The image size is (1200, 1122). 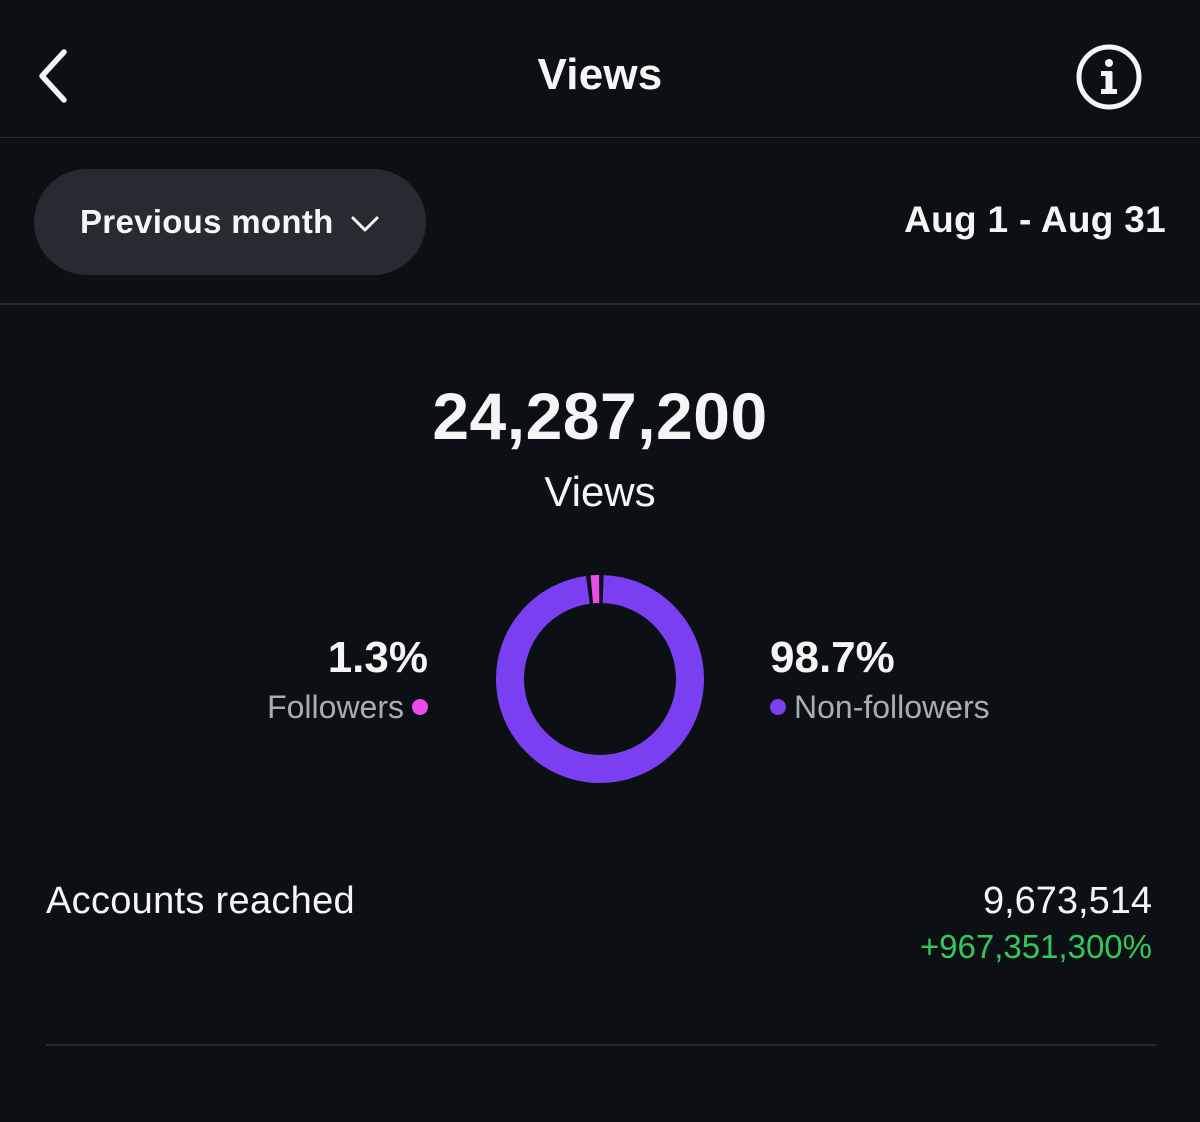 I want to click on chevron-down-icon, so click(x=365, y=224).